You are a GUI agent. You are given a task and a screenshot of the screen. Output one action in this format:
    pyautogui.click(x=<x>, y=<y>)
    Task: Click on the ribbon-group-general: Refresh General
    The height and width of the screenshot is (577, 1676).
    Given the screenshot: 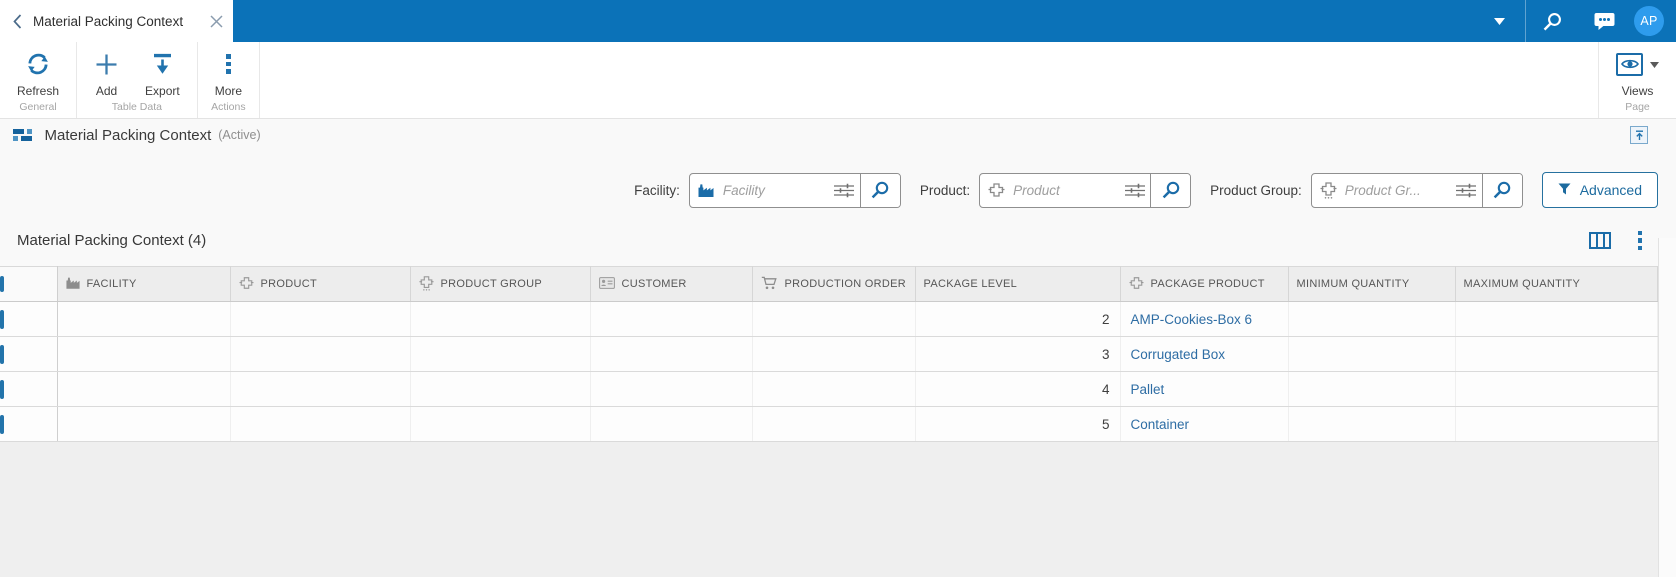 What is the action you would take?
    pyautogui.click(x=39, y=80)
    